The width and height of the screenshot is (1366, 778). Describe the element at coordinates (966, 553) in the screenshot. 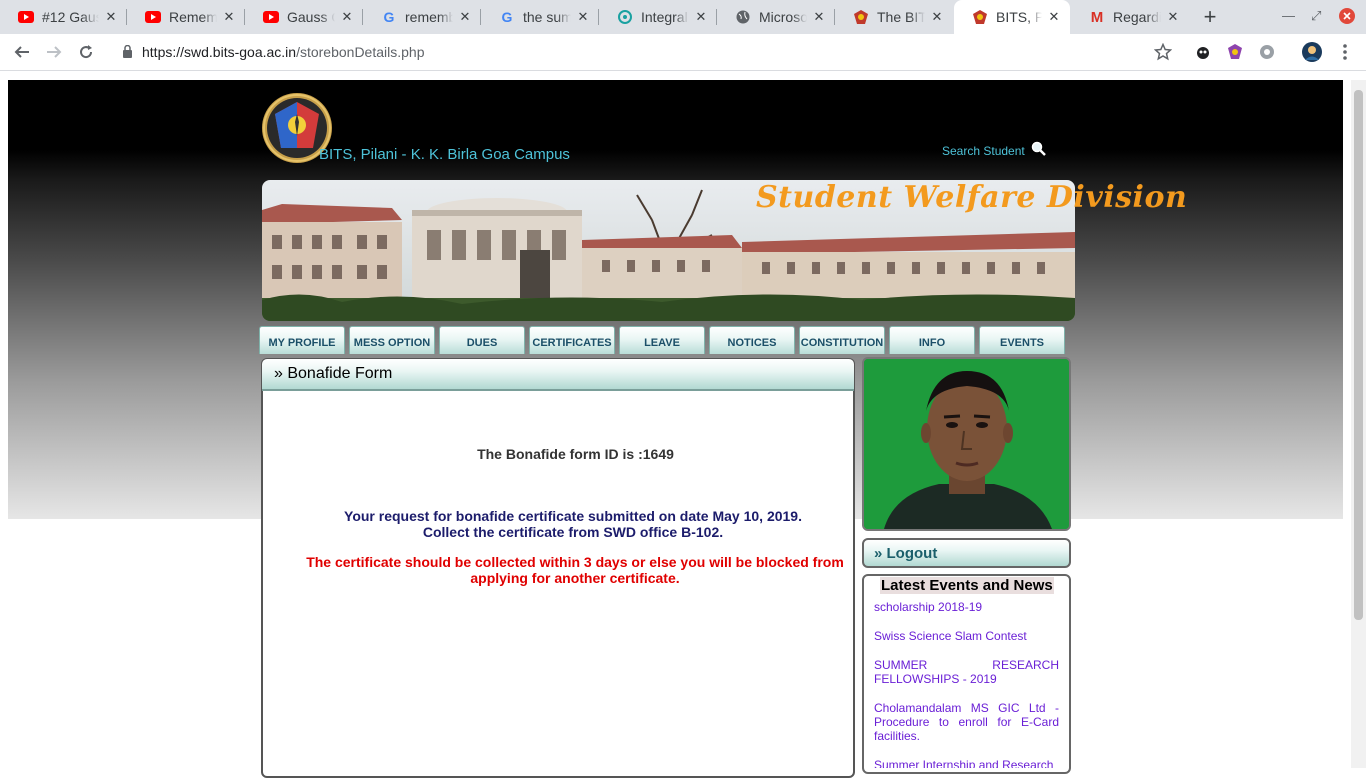

I see `logout-link: » Logout` at that location.